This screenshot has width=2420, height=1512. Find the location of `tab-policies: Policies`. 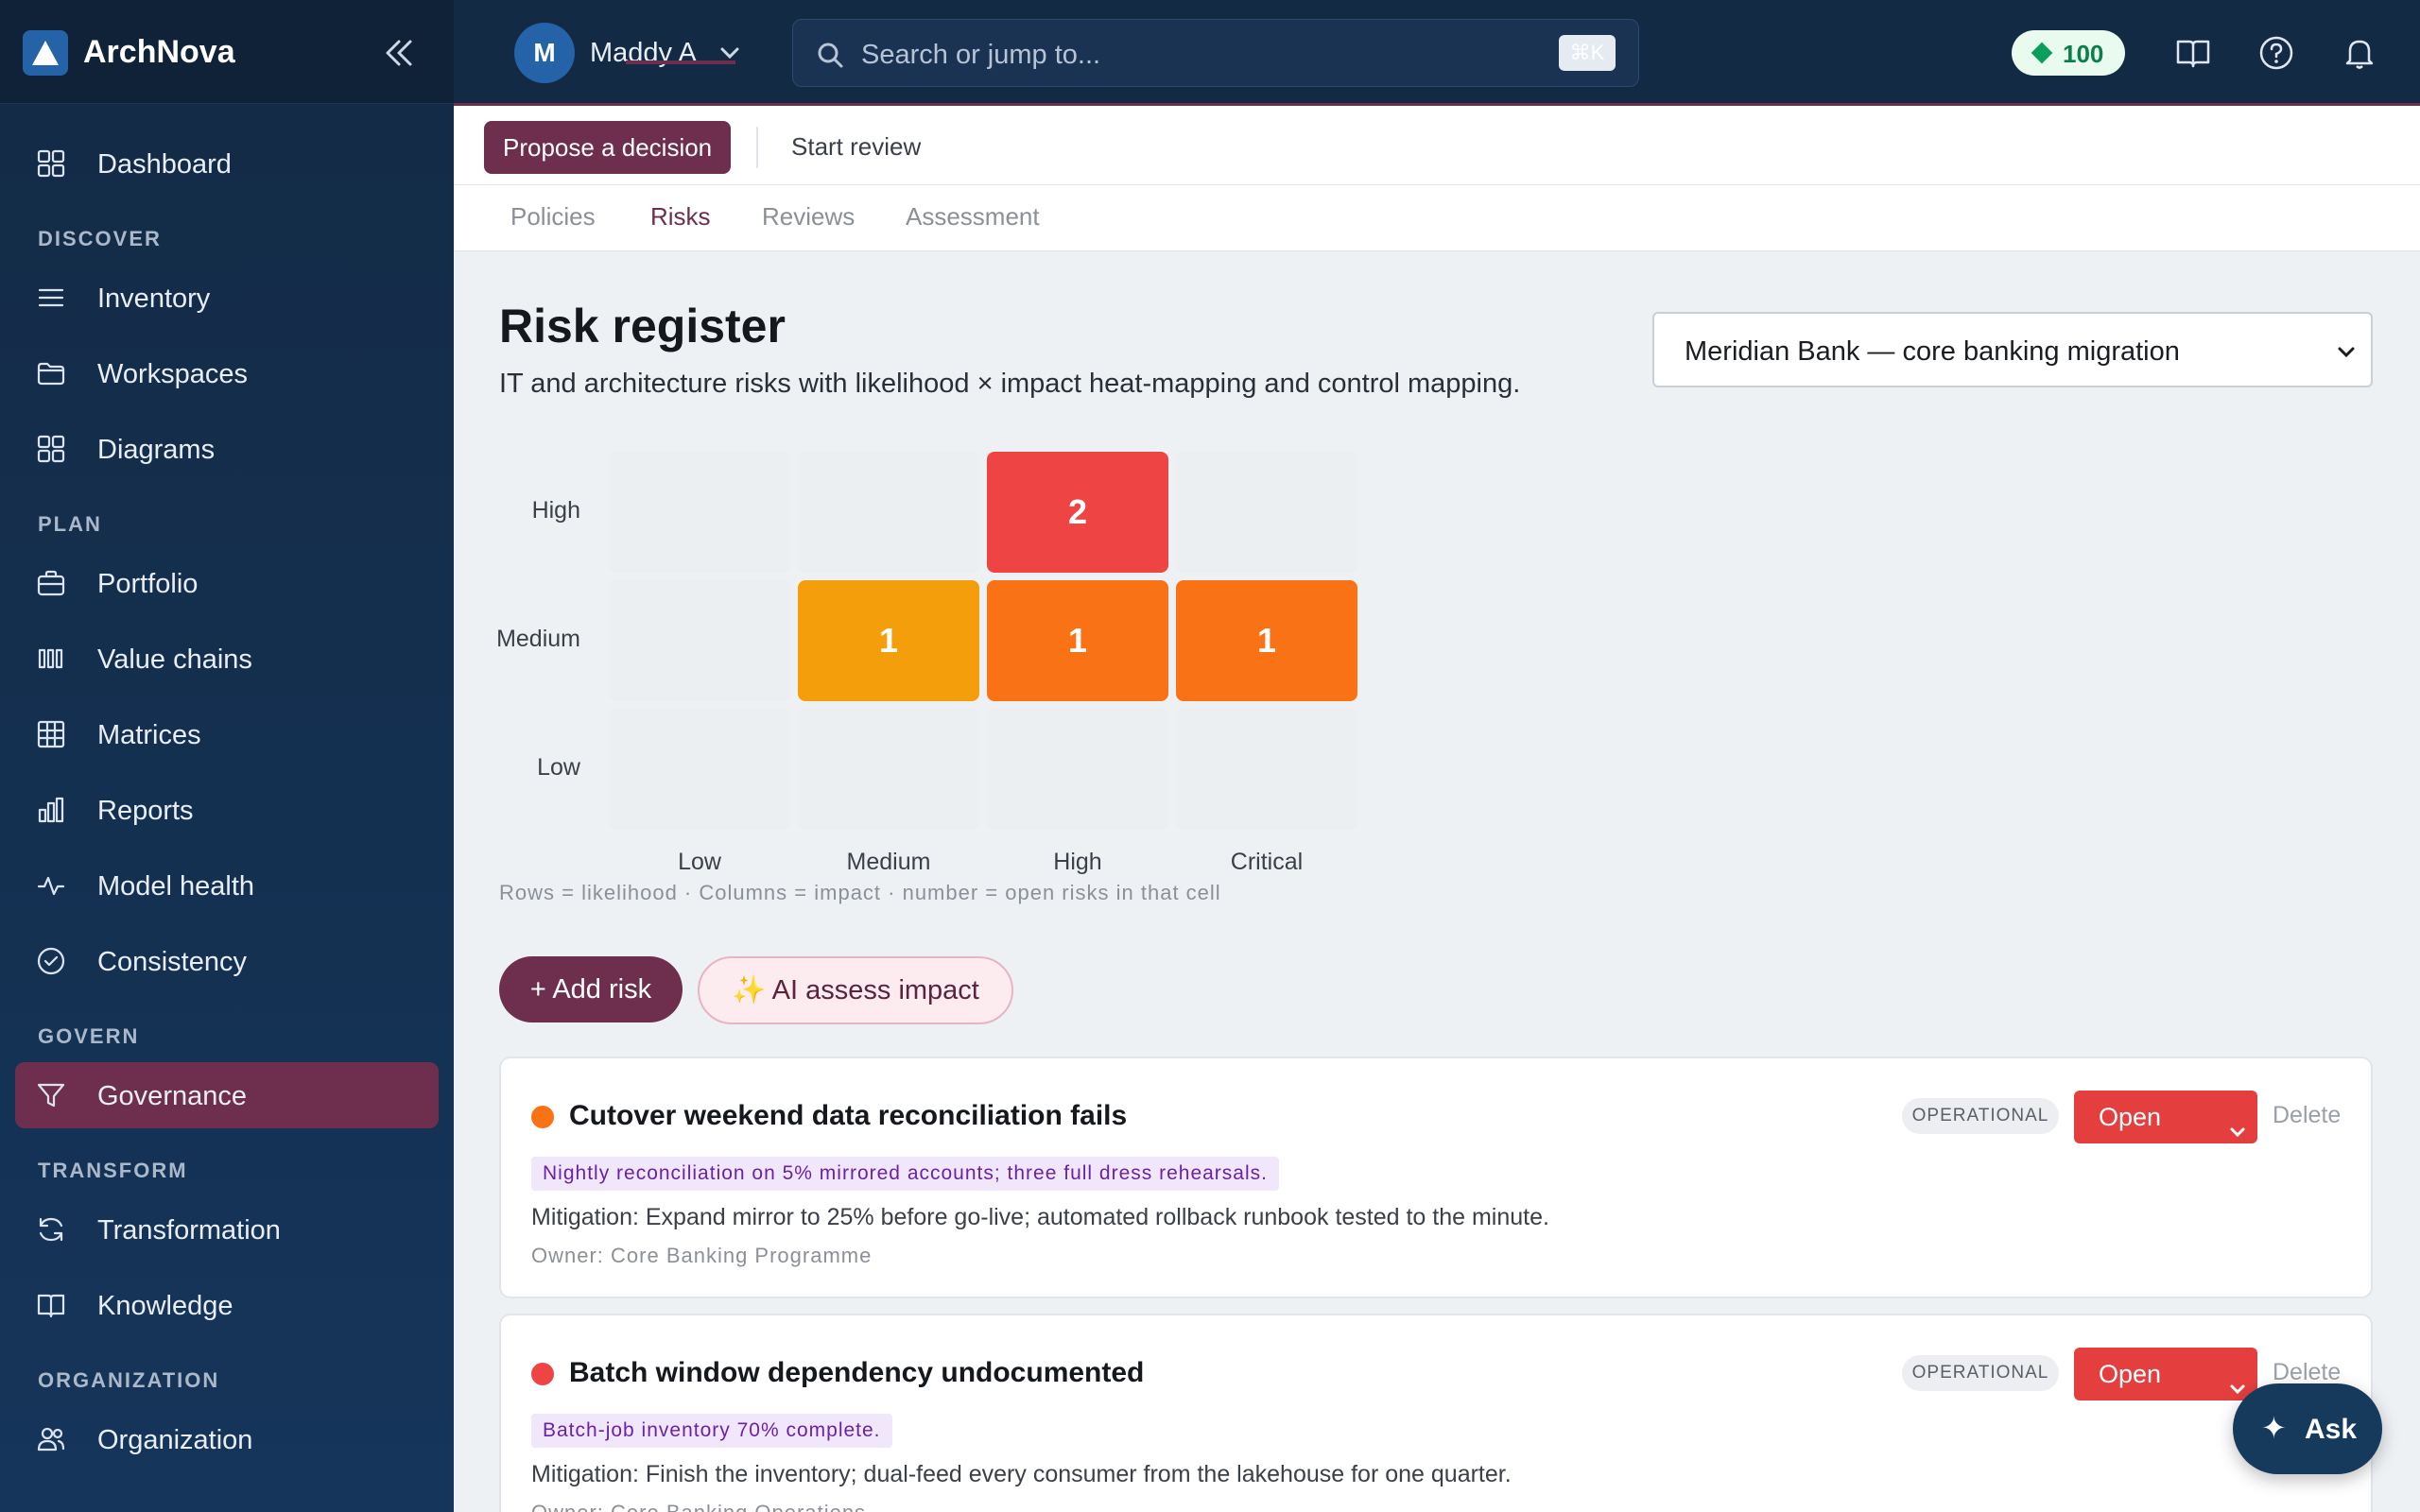

tab-policies: Policies is located at coordinates (553, 217).